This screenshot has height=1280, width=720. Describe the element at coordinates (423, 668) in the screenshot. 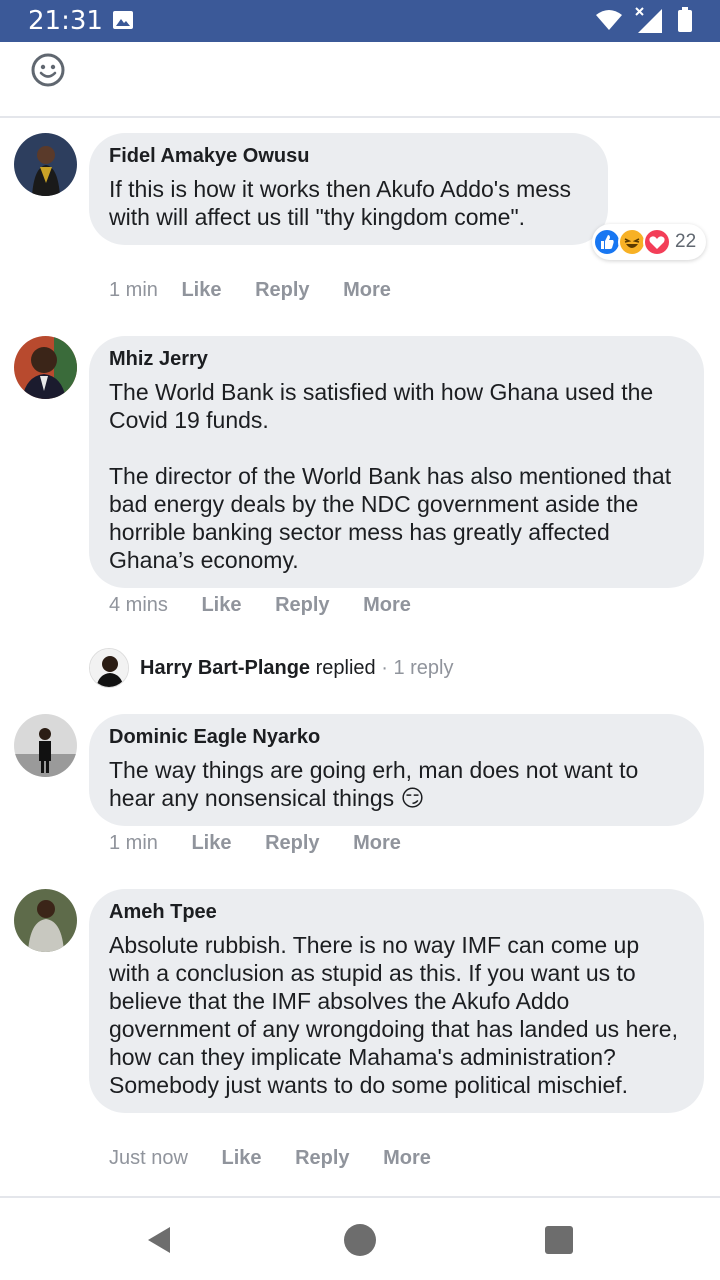

I see `reply-count: 1 reply` at that location.